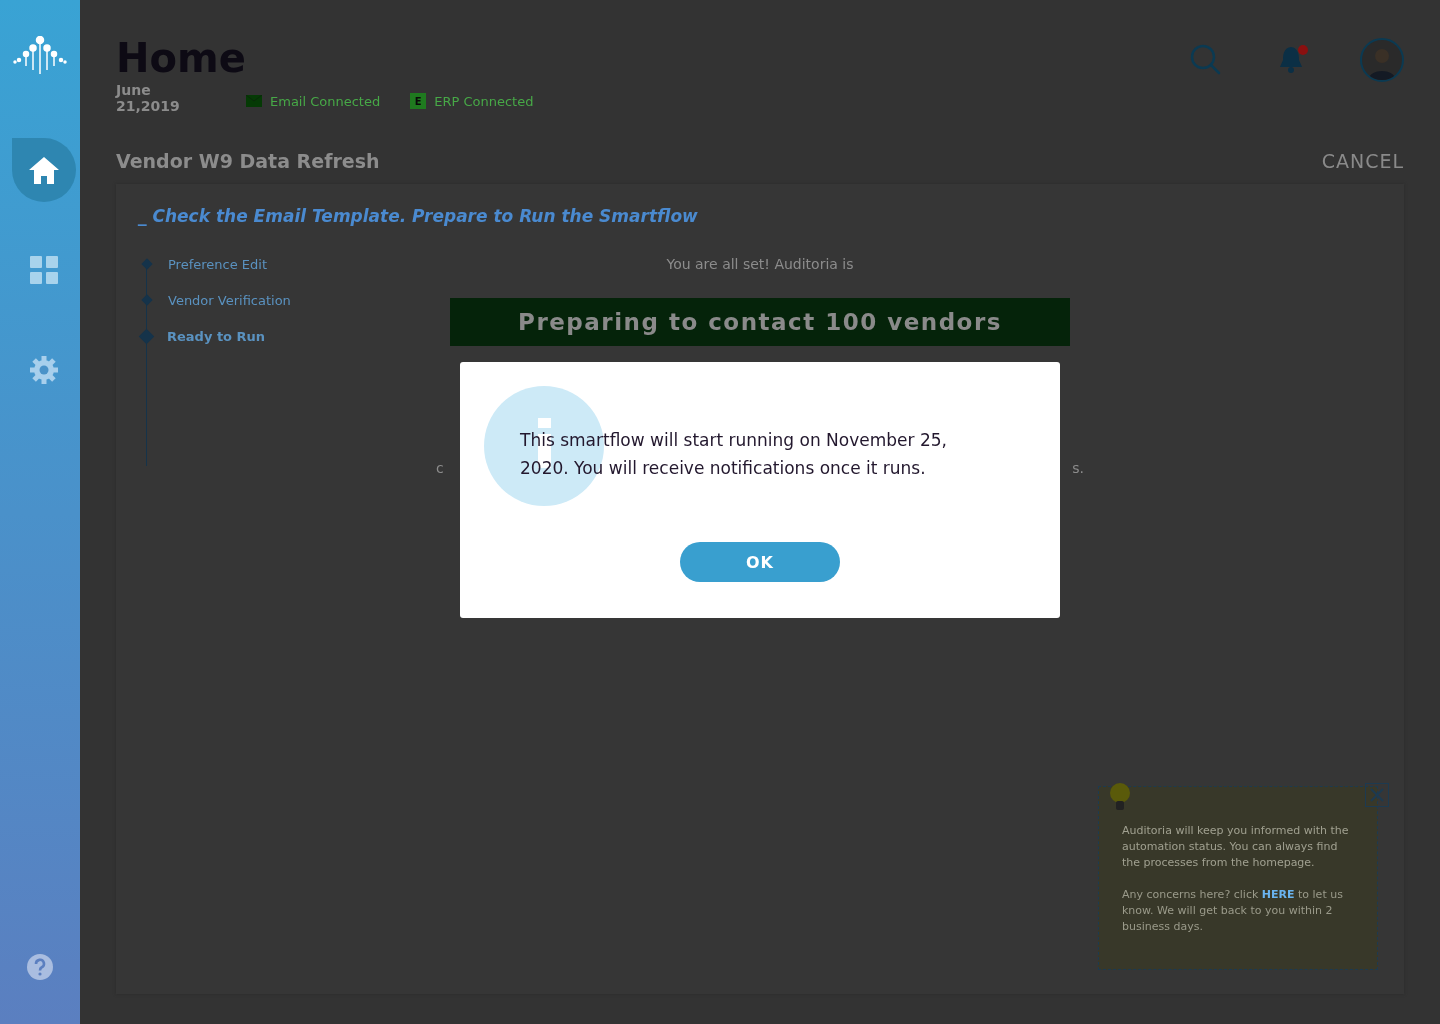  Describe the element at coordinates (760, 322) in the screenshot. I see `progress-banner: Preparing to contact 100 vendors` at that location.